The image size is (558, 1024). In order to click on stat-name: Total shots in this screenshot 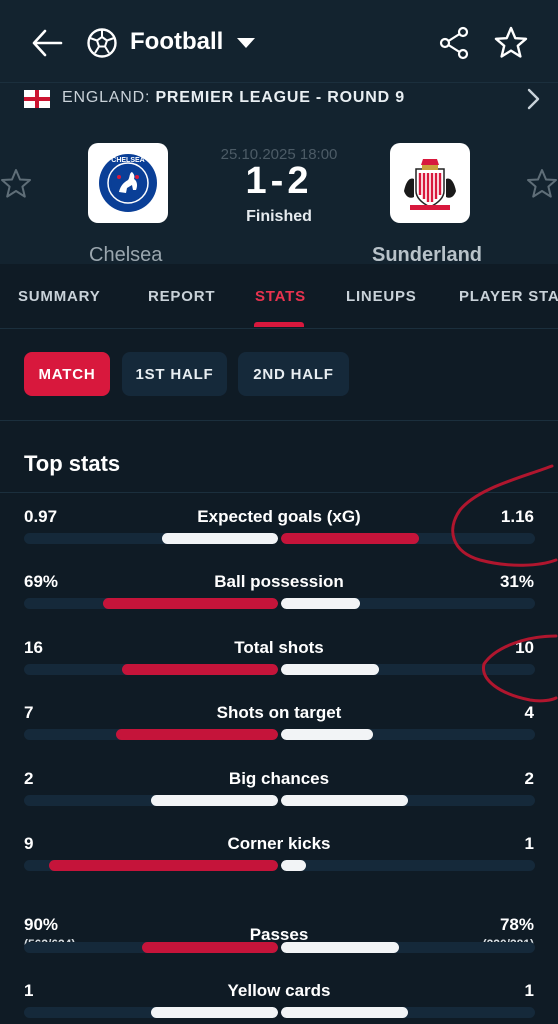, I will do `click(279, 647)`.